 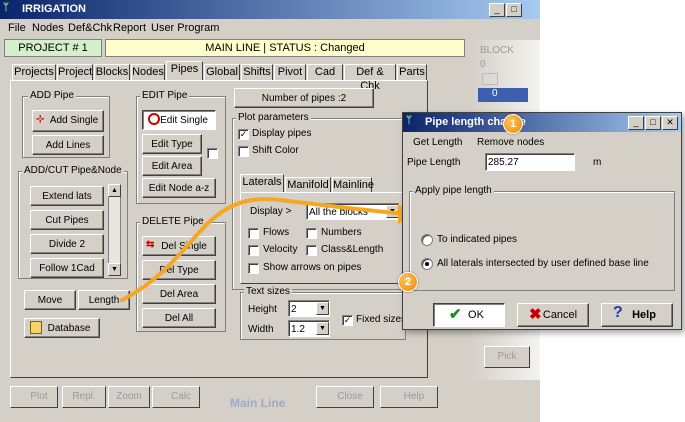 What do you see at coordinates (434, 162) in the screenshot?
I see `pipe-length-label: Pipe Length` at bounding box center [434, 162].